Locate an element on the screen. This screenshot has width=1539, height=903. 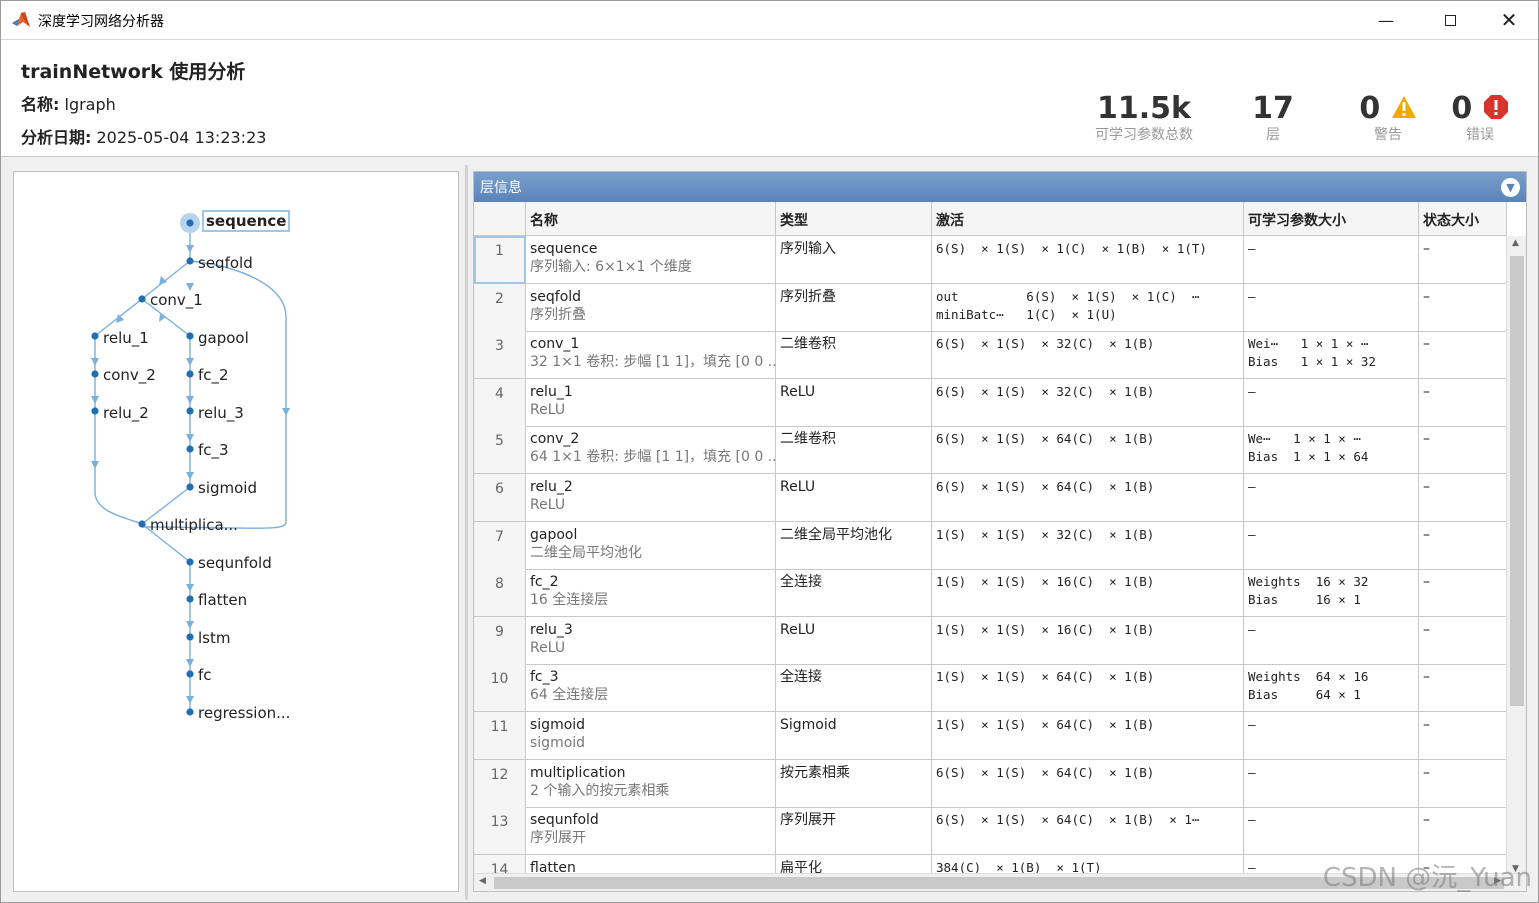
layer-description: 序列折叠 is located at coordinates (558, 314).